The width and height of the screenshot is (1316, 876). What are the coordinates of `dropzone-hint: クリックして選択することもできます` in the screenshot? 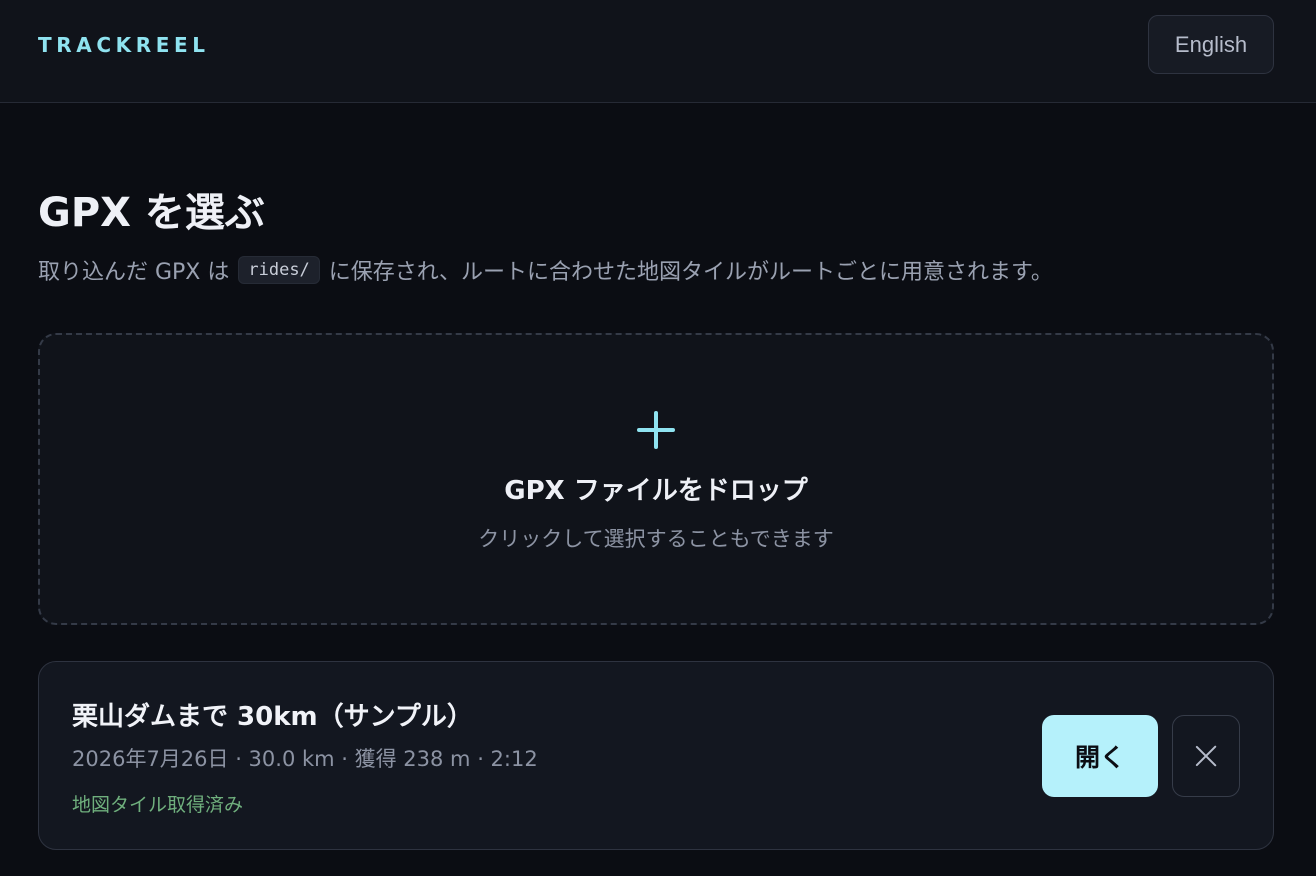 It's located at (656, 539).